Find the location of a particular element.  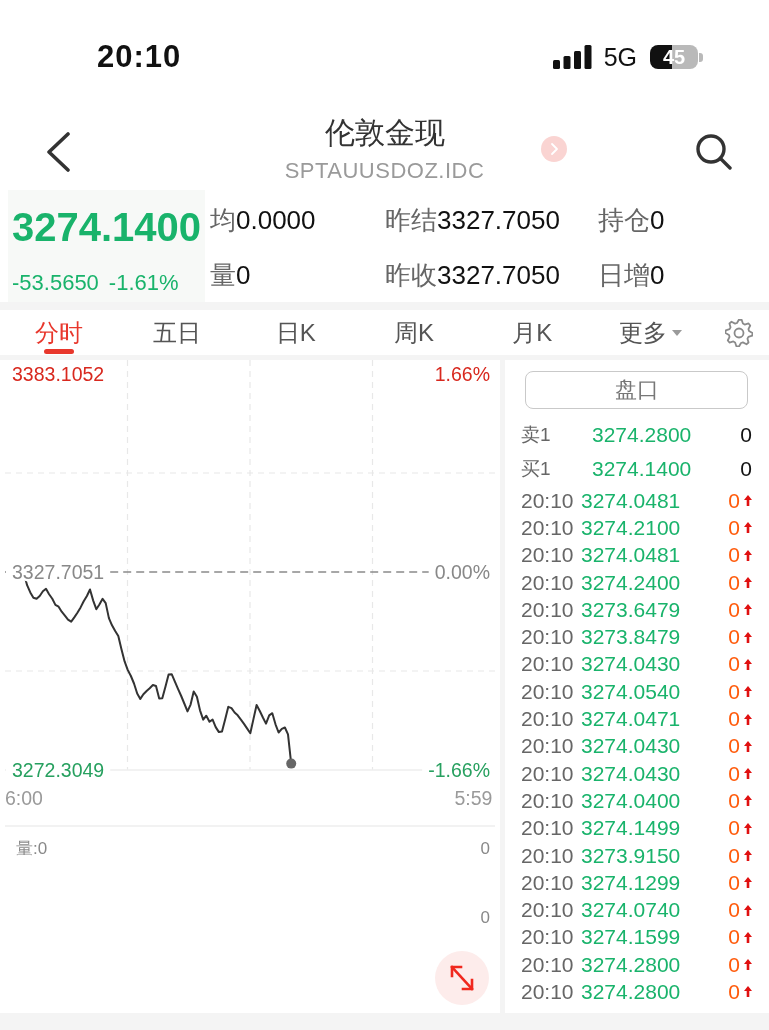

depth-price: 3274.2800 is located at coordinates (642, 435).